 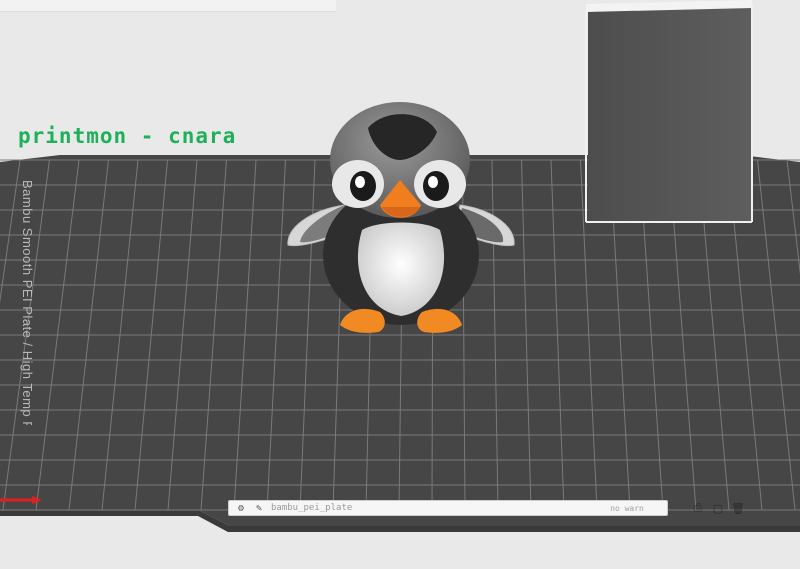 What do you see at coordinates (669, 111) in the screenshot?
I see `prime-tower` at bounding box center [669, 111].